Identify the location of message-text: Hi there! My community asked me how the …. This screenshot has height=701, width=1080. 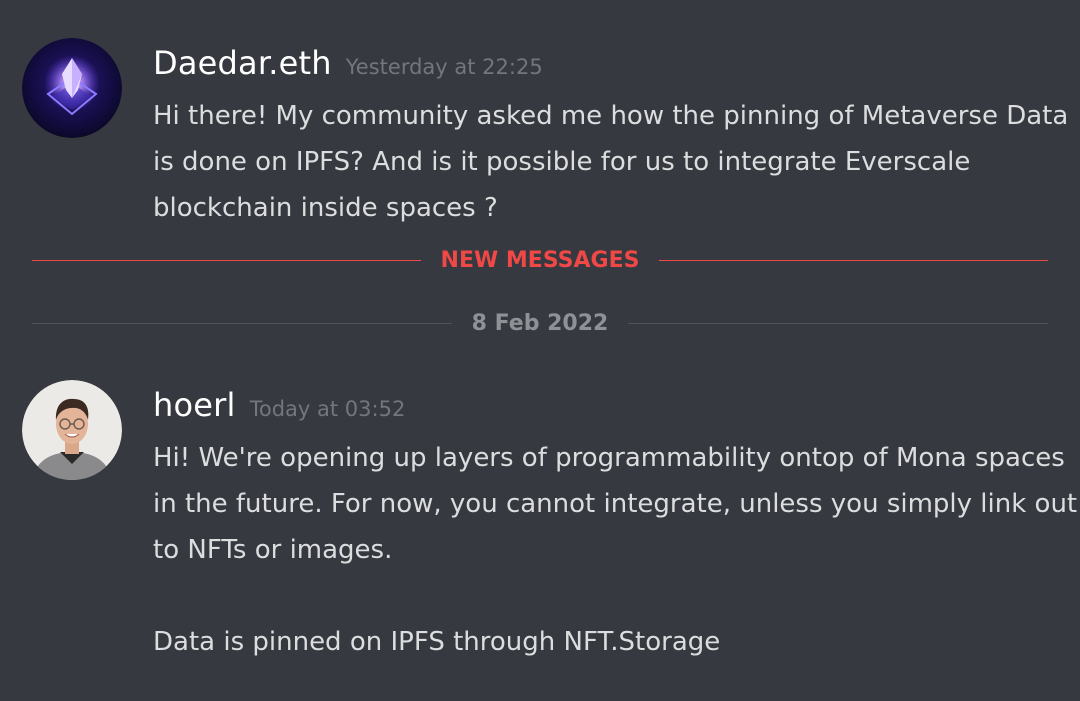
(611, 162).